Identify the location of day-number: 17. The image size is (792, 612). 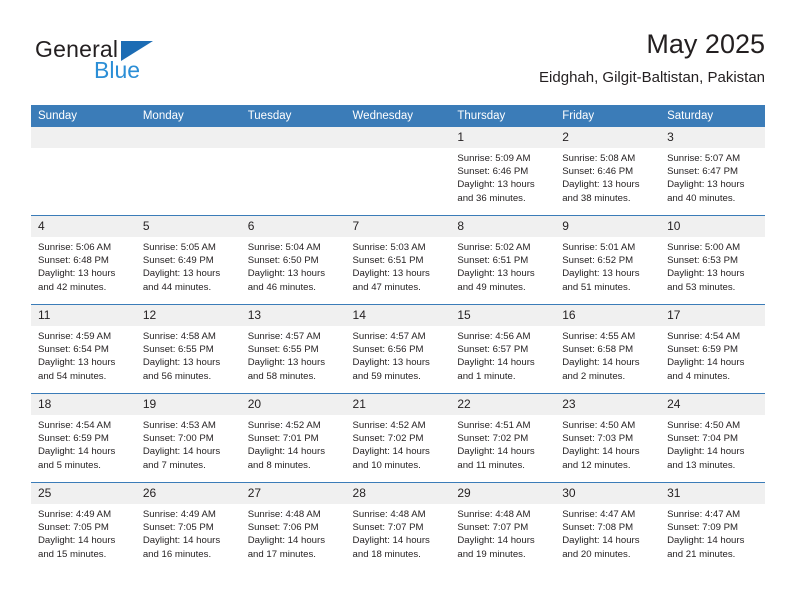
(712, 315).